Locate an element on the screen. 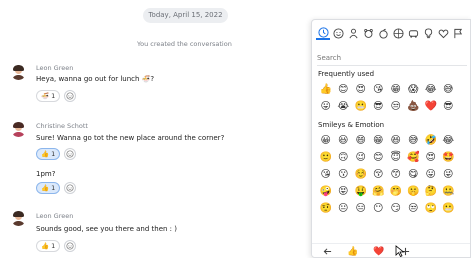  emoji-item: 🤔 is located at coordinates (431, 191).